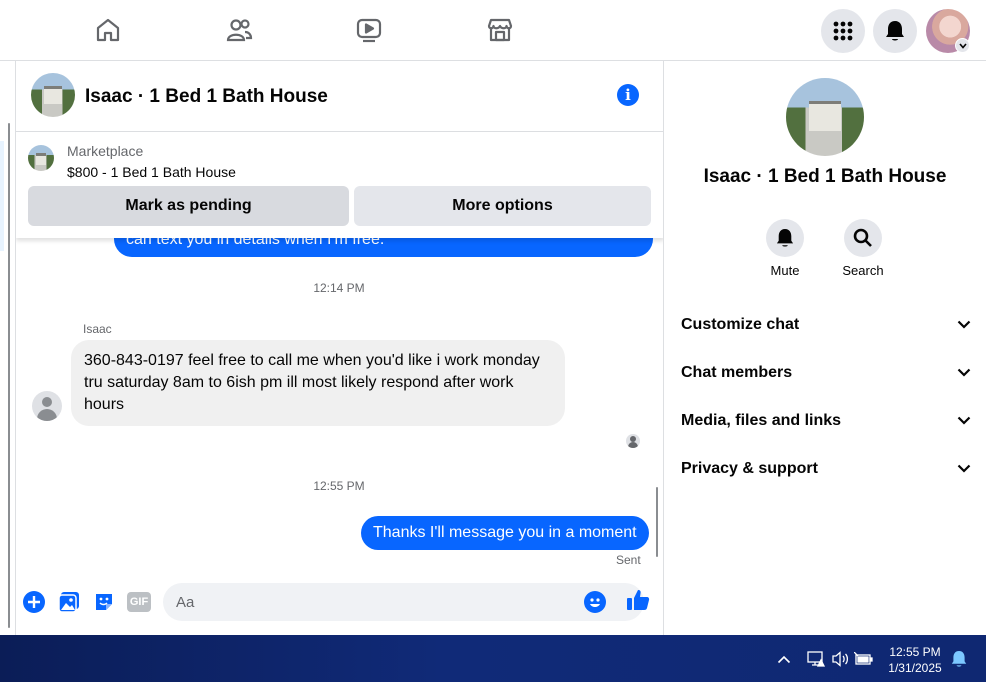  Describe the element at coordinates (657, 522) in the screenshot. I see `conversation-scrollbar` at that location.